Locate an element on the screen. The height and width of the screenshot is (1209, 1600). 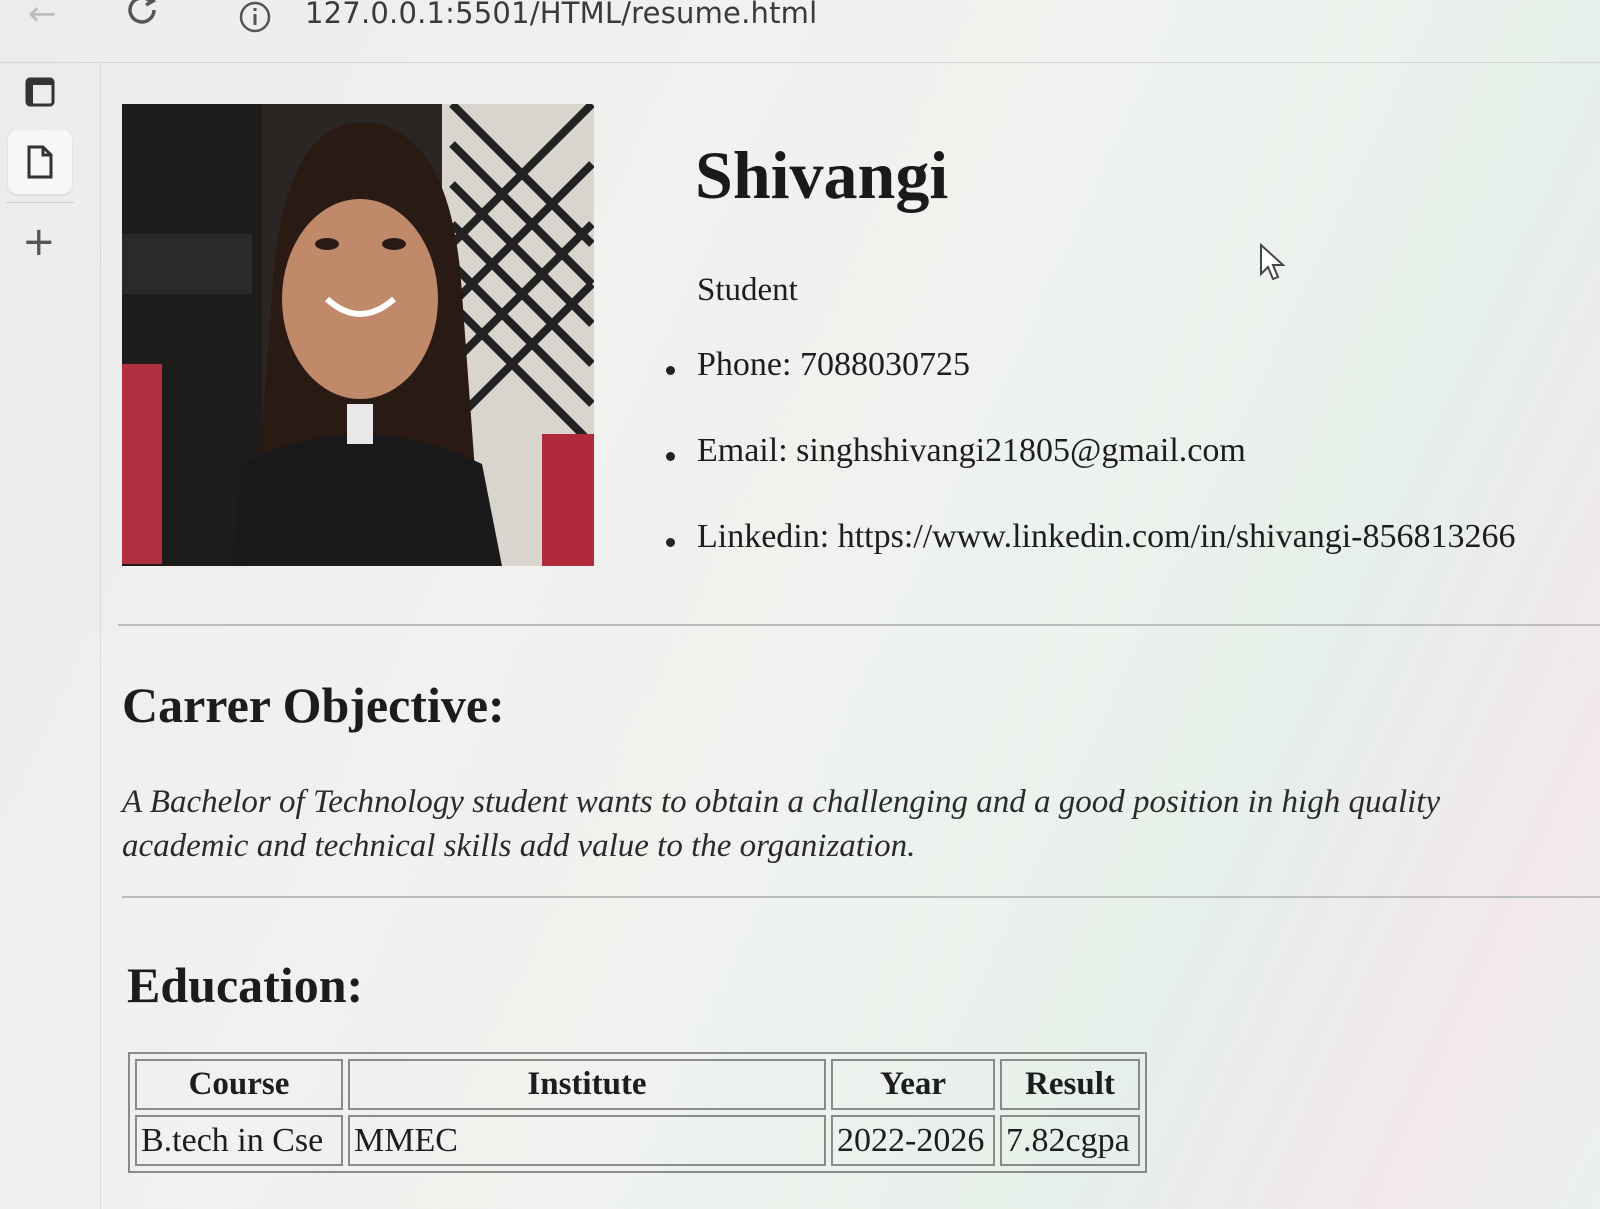
column-header-institute: Institute is located at coordinates (587, 1084).